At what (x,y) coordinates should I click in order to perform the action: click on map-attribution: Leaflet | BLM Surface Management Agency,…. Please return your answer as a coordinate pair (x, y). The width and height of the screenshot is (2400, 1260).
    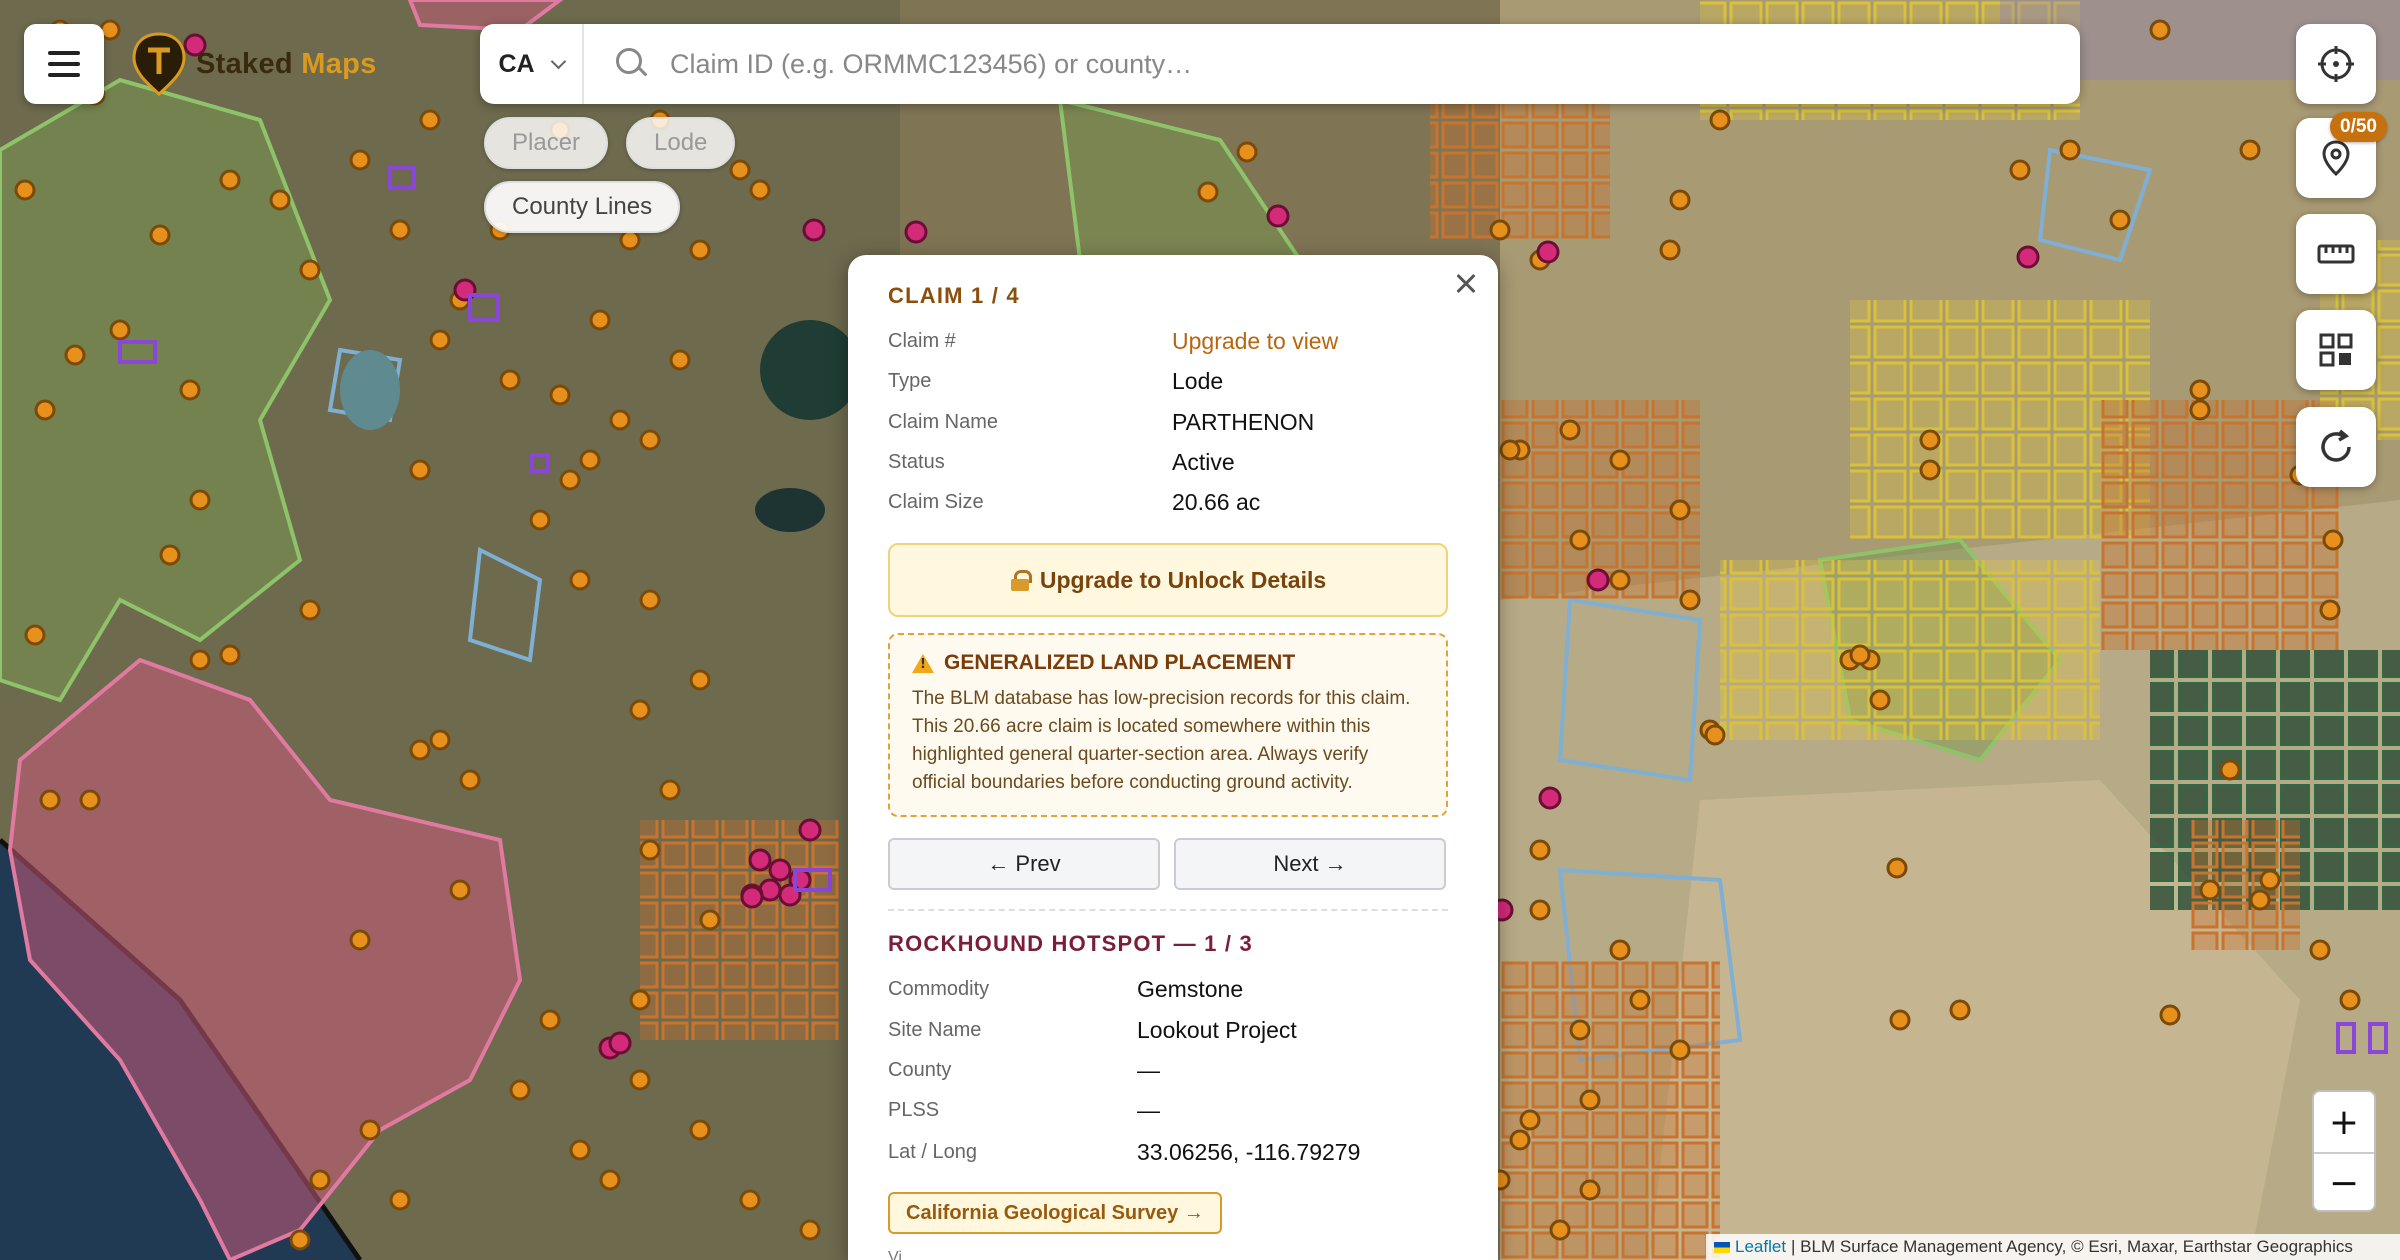
    Looking at the image, I should click on (2053, 1247).